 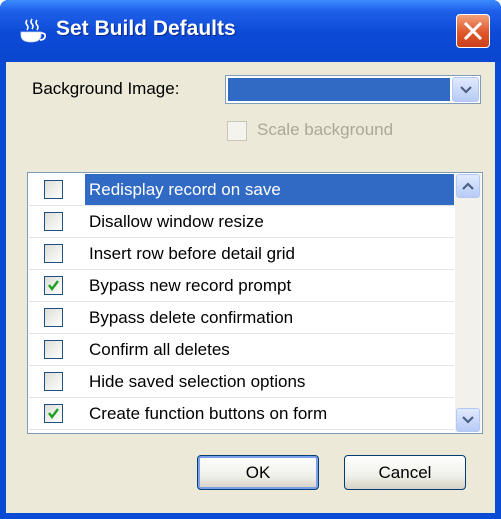 I want to click on ok-button: OK, so click(x=258, y=472).